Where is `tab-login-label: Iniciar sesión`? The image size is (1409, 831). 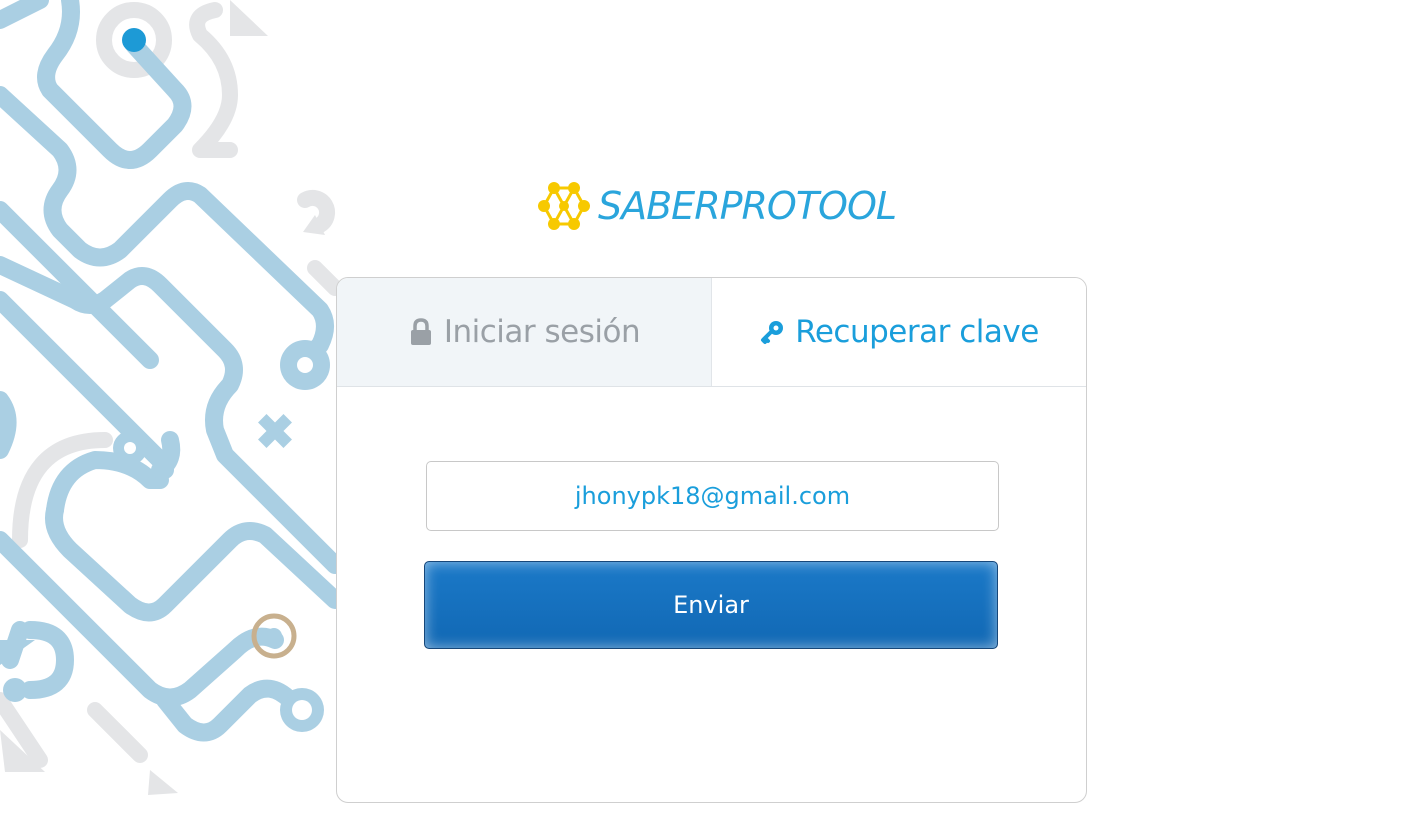
tab-login-label: Iniciar sesión is located at coordinates (542, 332).